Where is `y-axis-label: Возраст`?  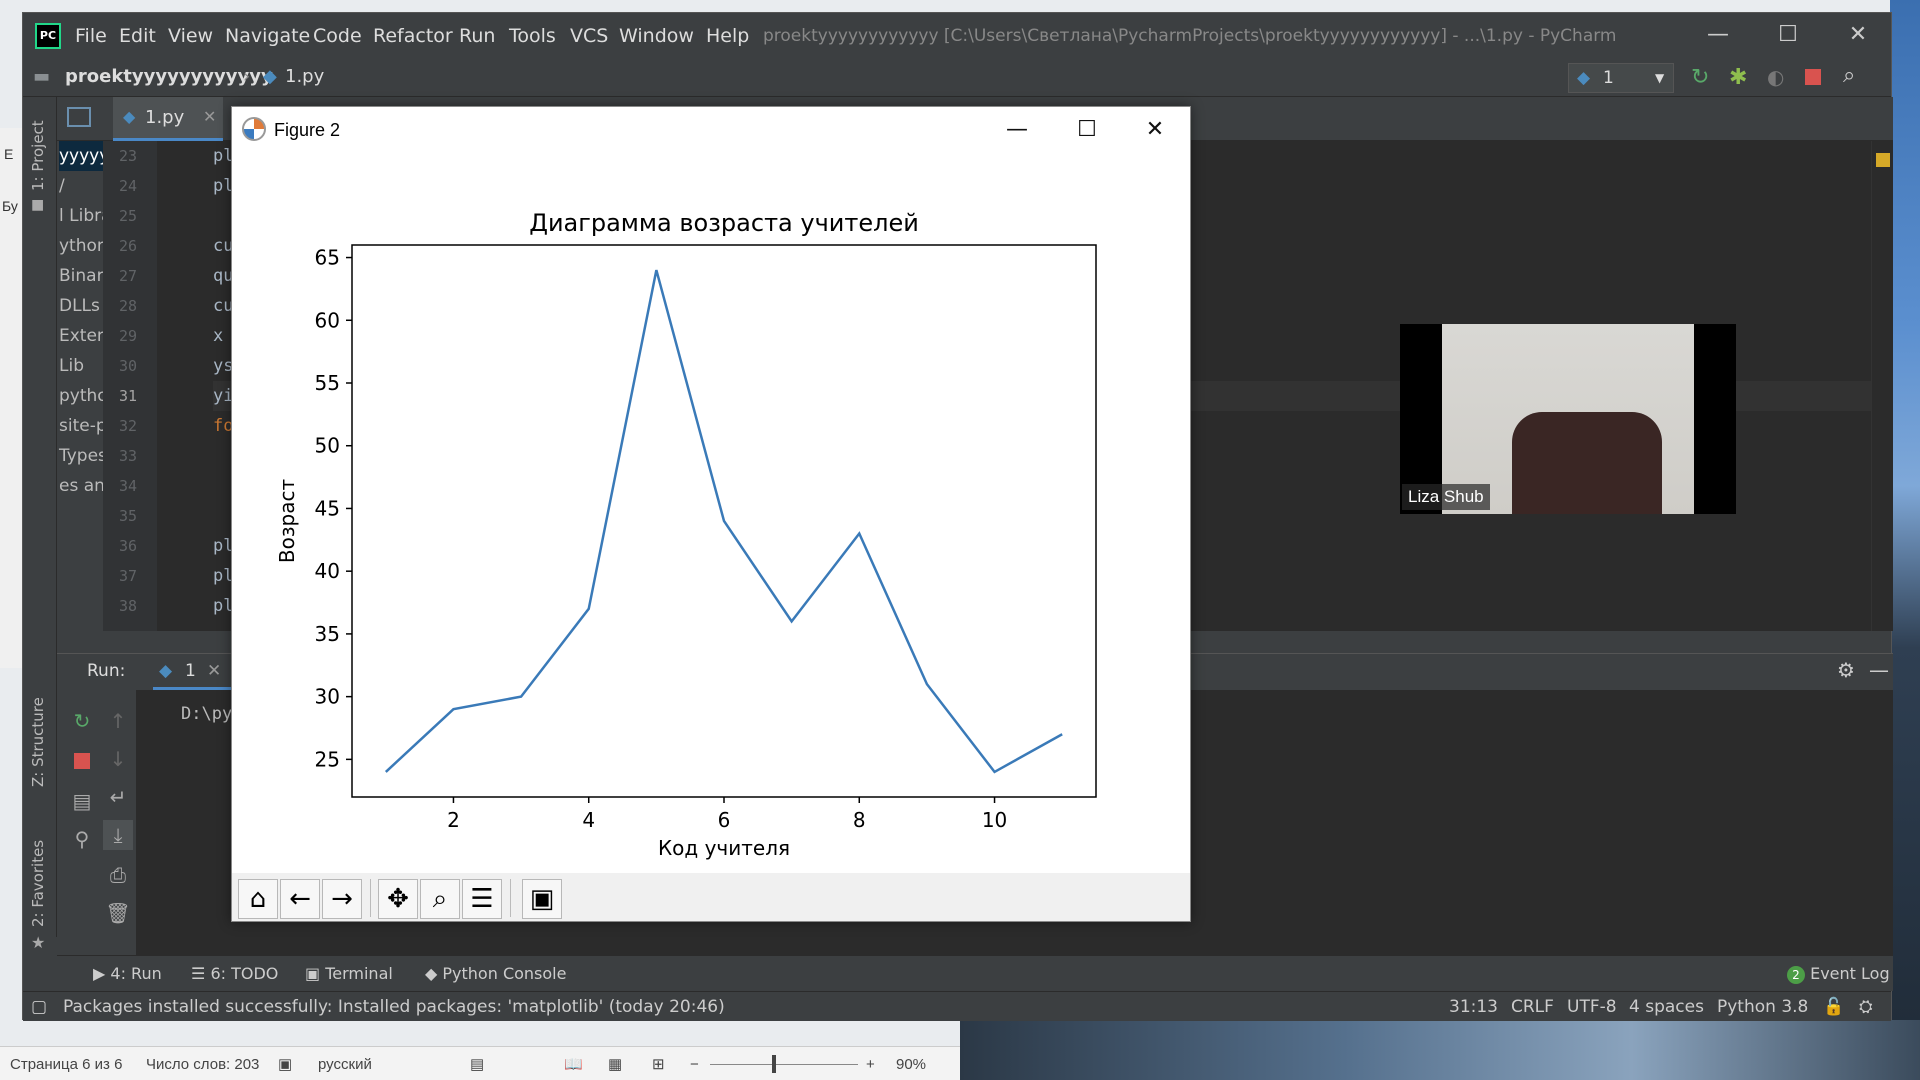 y-axis-label: Возраст is located at coordinates (287, 521).